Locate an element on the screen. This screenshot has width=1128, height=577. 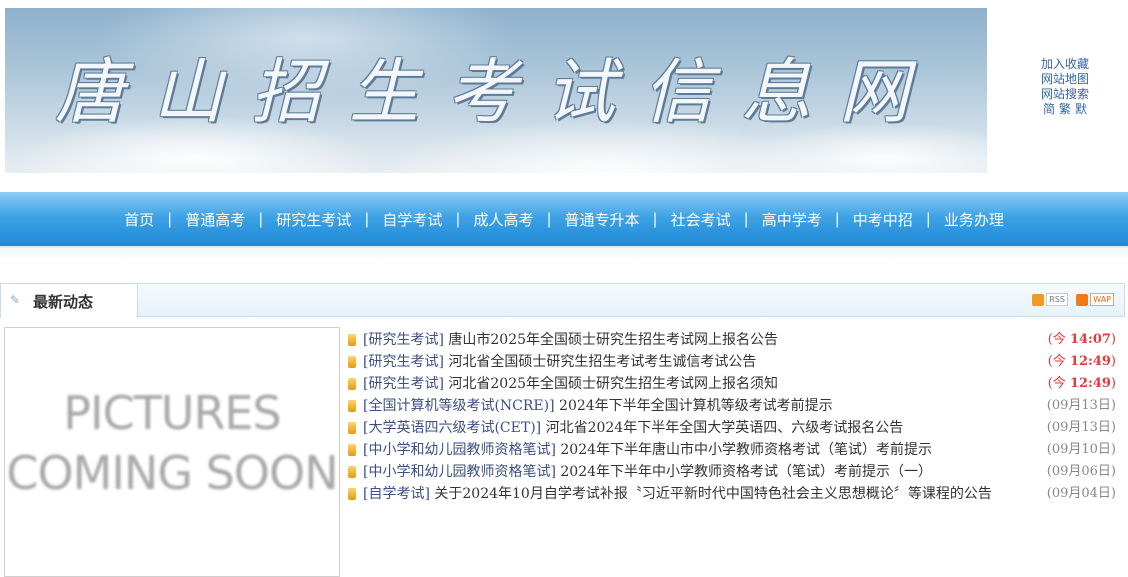
news-date: (09月10日) is located at coordinates (1081, 449).